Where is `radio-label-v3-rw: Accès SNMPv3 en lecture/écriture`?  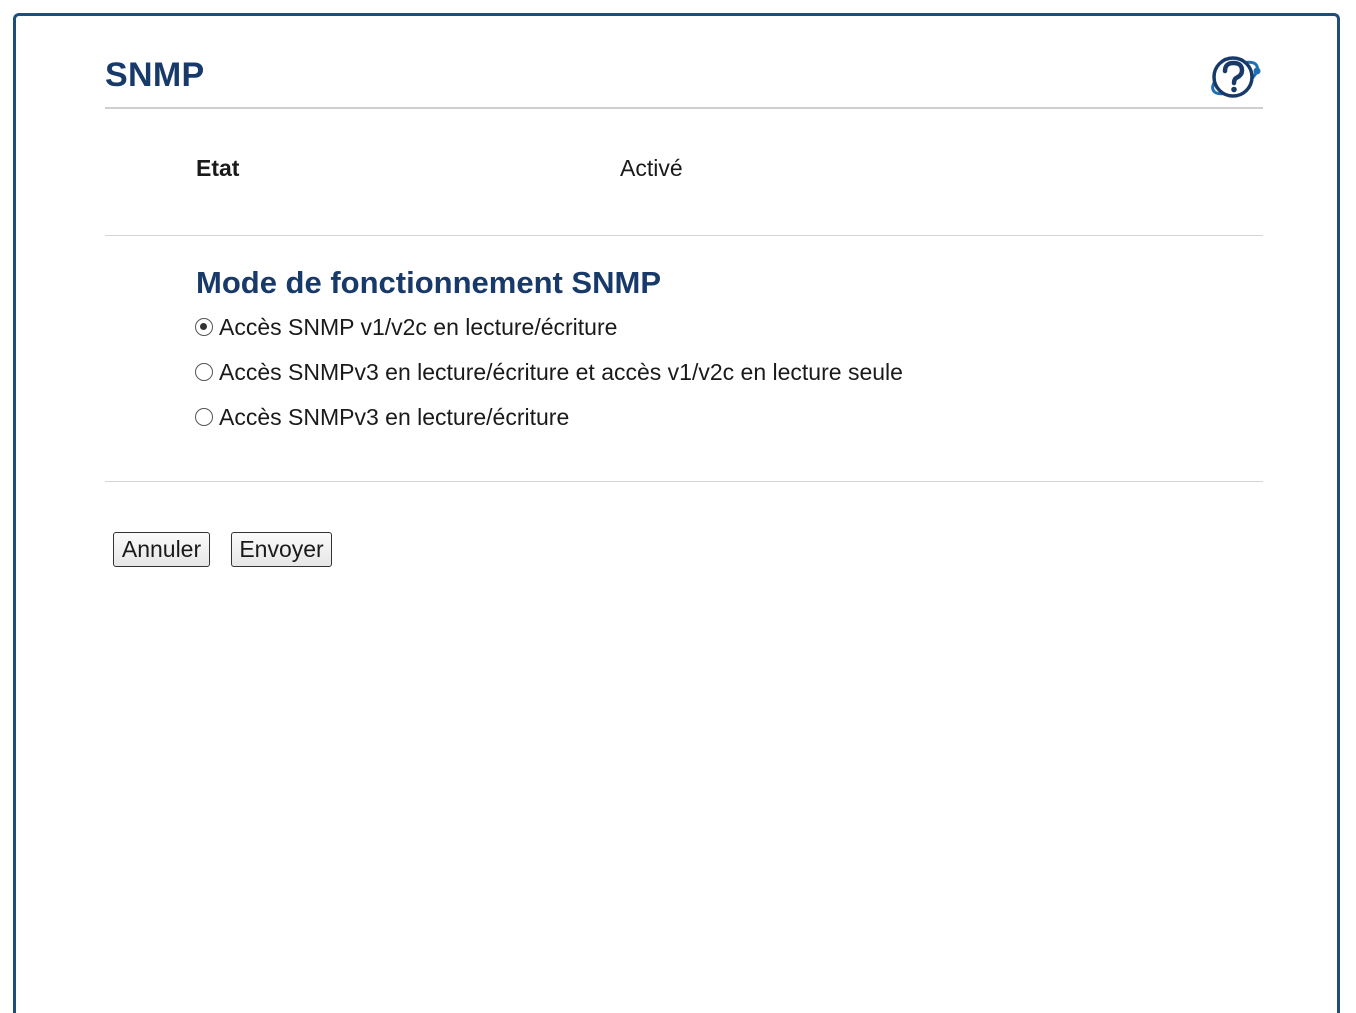
radio-label-v3-rw: Accès SNMPv3 en lecture/écriture is located at coordinates (394, 416).